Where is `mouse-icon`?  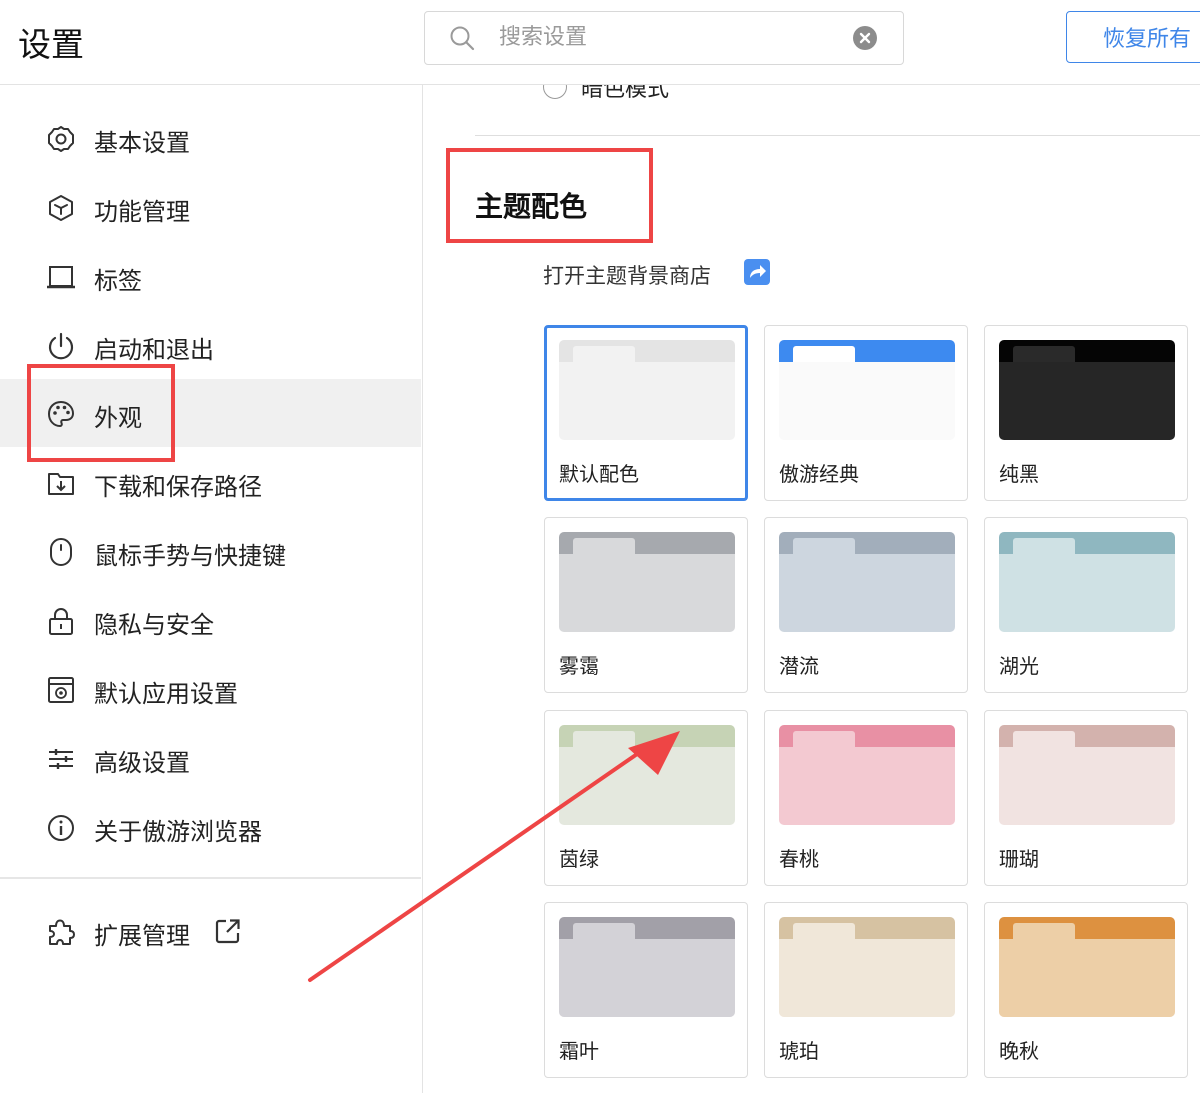
mouse-icon is located at coordinates (61, 552).